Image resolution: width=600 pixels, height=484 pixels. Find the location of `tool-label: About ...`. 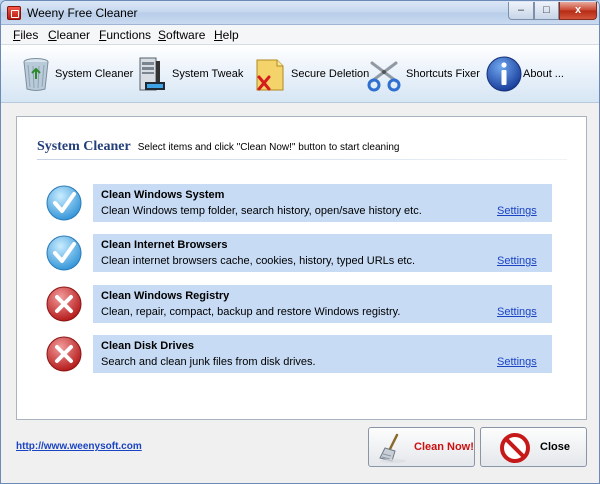

tool-label: About ... is located at coordinates (543, 74).